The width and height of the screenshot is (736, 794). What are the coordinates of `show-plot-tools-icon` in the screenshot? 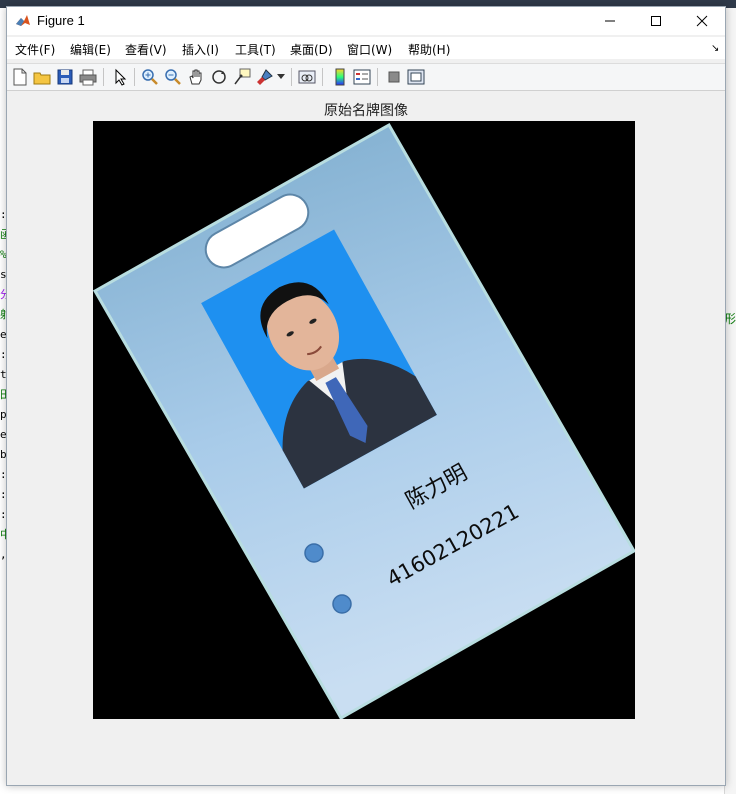 It's located at (416, 77).